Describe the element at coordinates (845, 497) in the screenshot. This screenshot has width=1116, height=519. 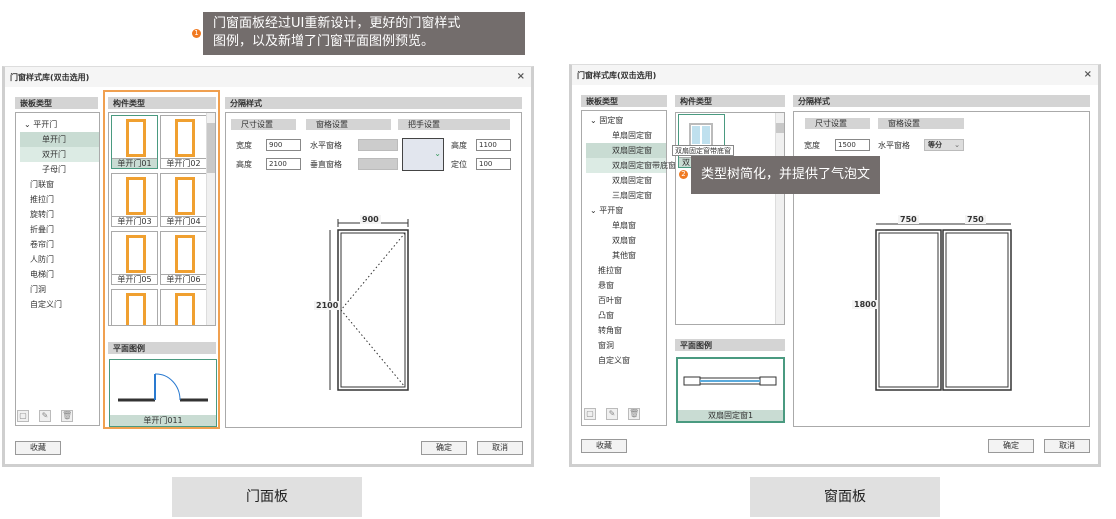
I see `window-panel-label: 窗面板` at that location.